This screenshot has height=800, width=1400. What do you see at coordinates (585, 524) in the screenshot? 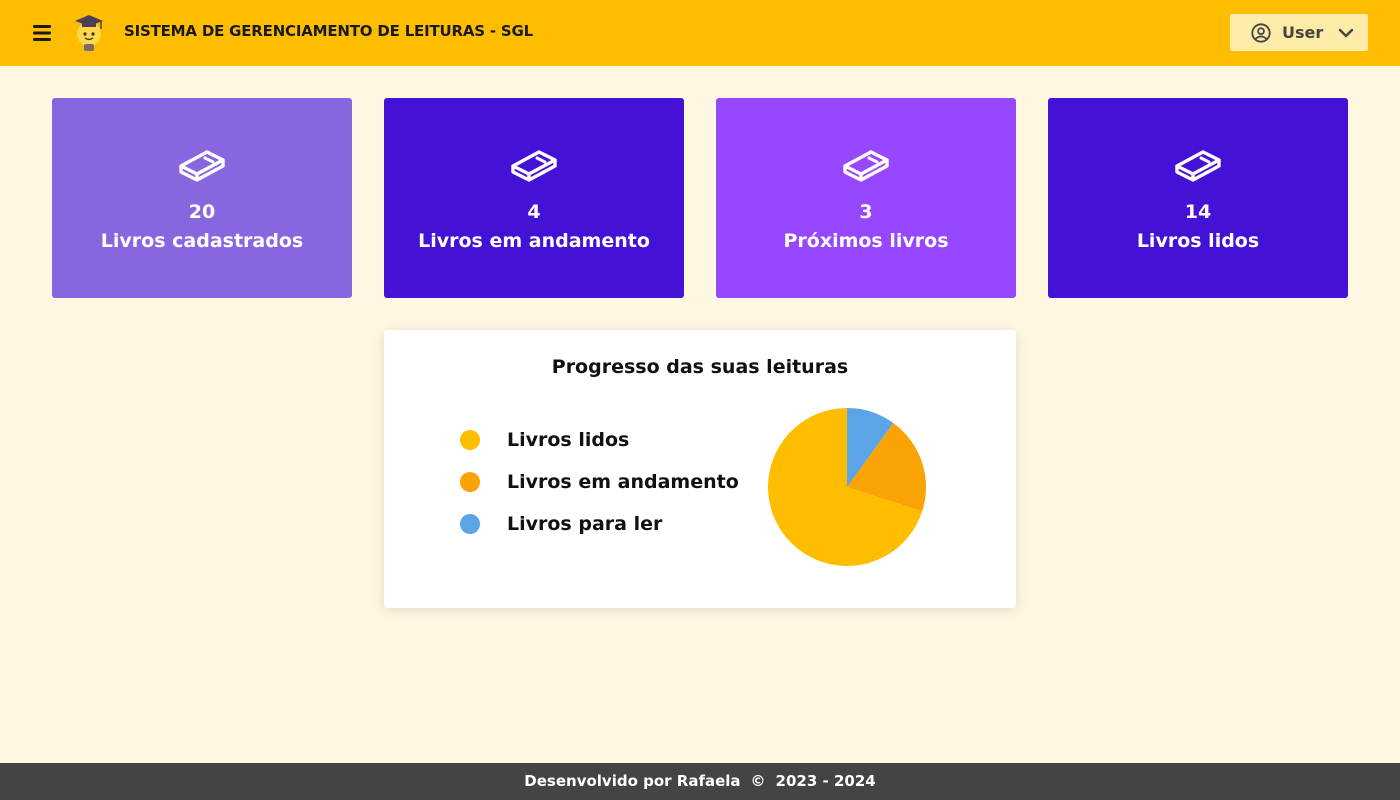
I see `legend-label: Livros para ler` at bounding box center [585, 524].